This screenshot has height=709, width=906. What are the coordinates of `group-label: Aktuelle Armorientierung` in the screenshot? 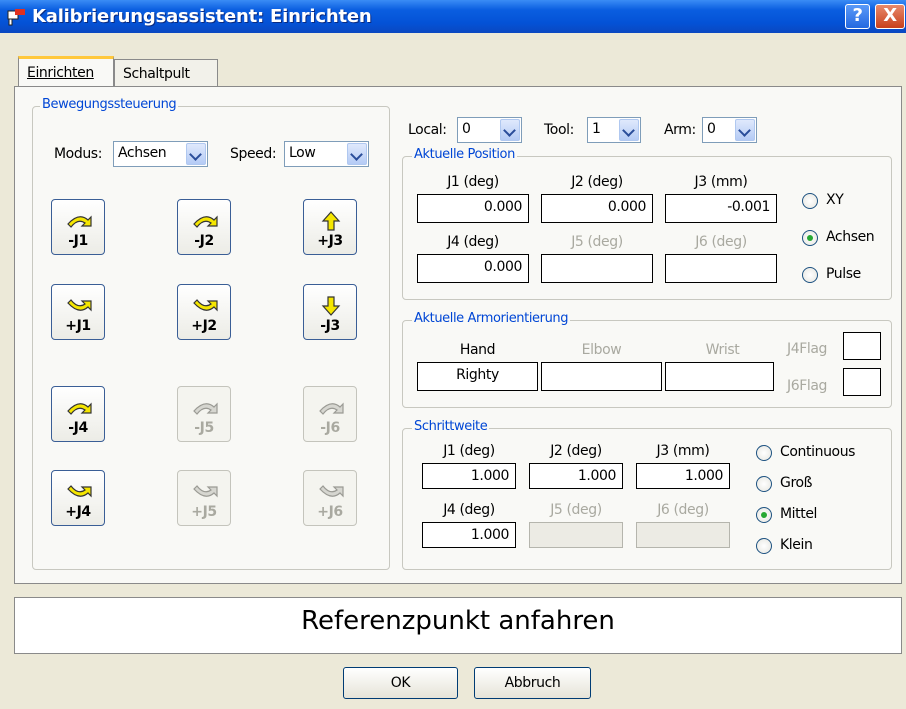 It's located at (491, 318).